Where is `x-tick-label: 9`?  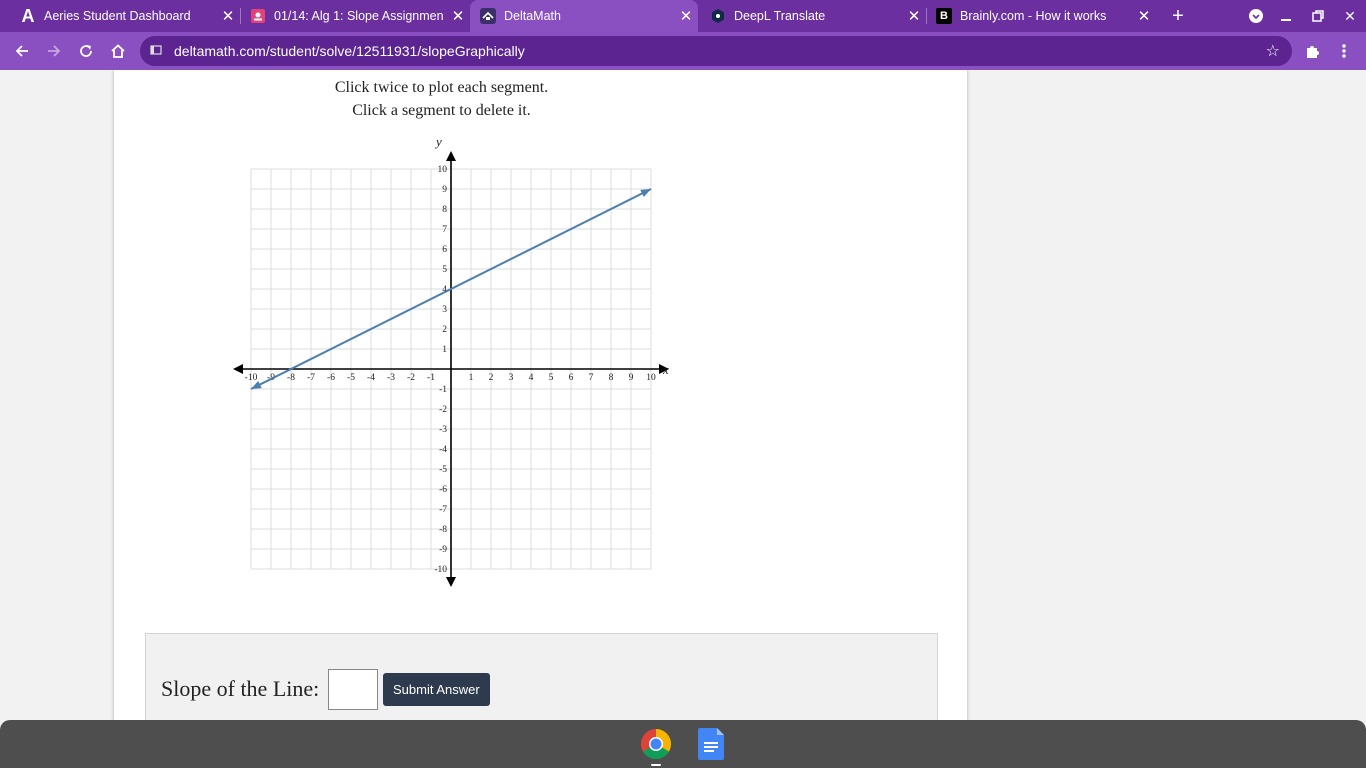
x-tick-label: 9 is located at coordinates (631, 378).